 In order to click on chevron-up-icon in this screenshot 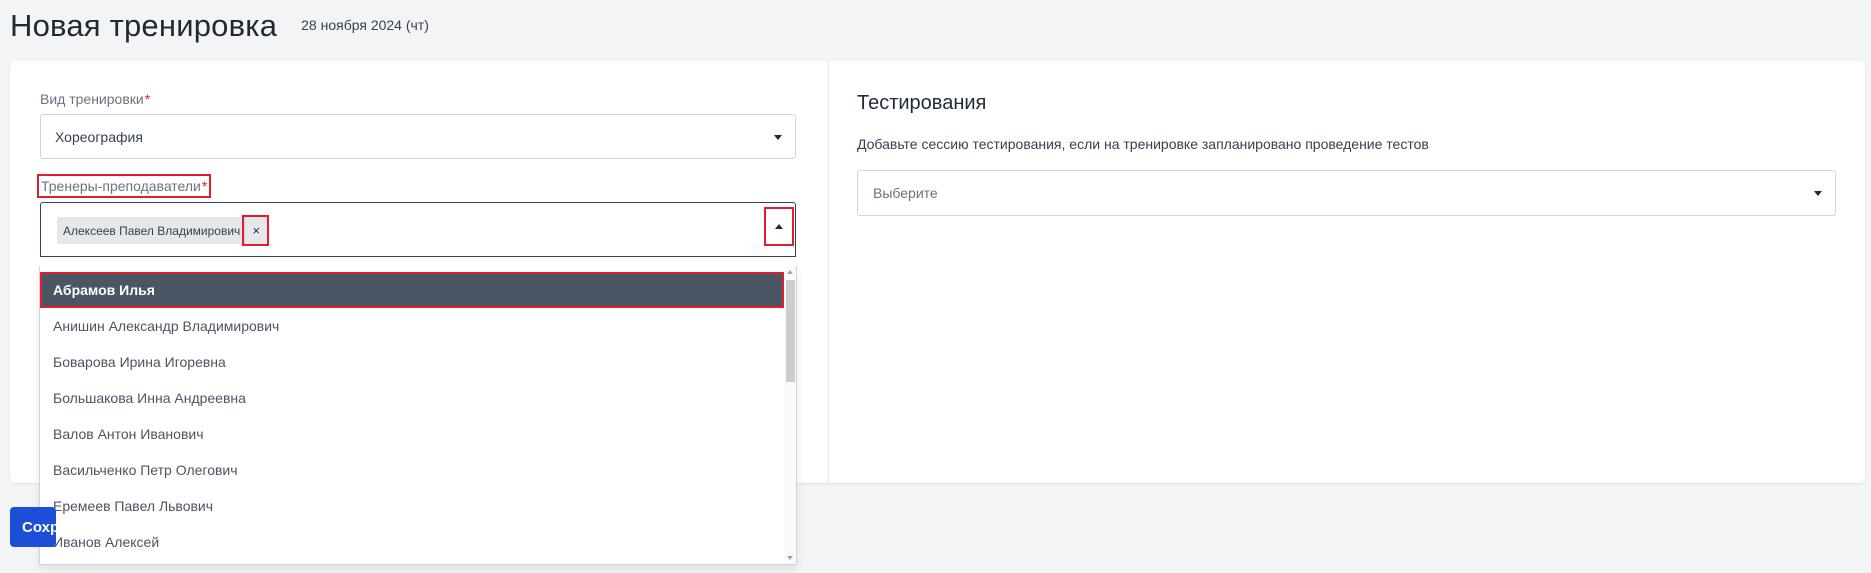, I will do `click(779, 226)`.